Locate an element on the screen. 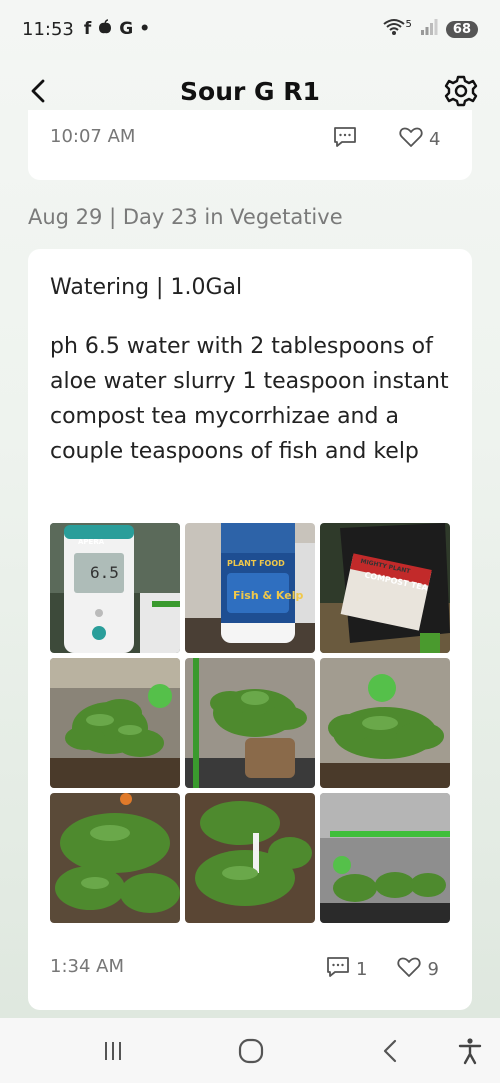  grow-tent-photo is located at coordinates (385, 858).